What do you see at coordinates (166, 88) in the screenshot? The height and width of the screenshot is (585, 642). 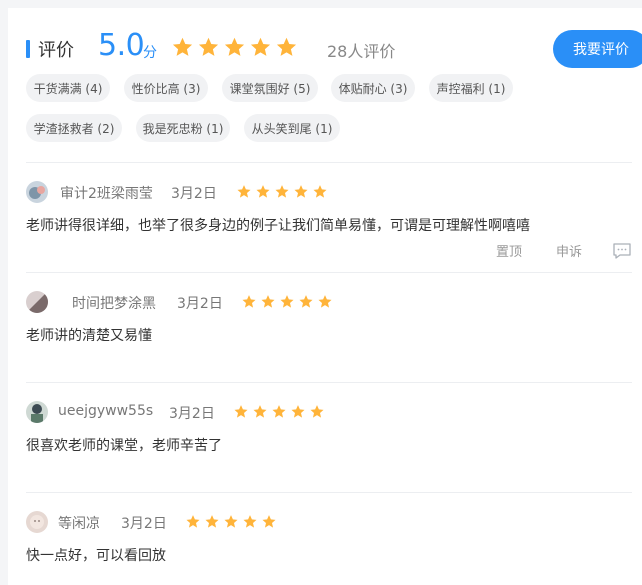 I see `tag-chip: 性价比高 (3)` at bounding box center [166, 88].